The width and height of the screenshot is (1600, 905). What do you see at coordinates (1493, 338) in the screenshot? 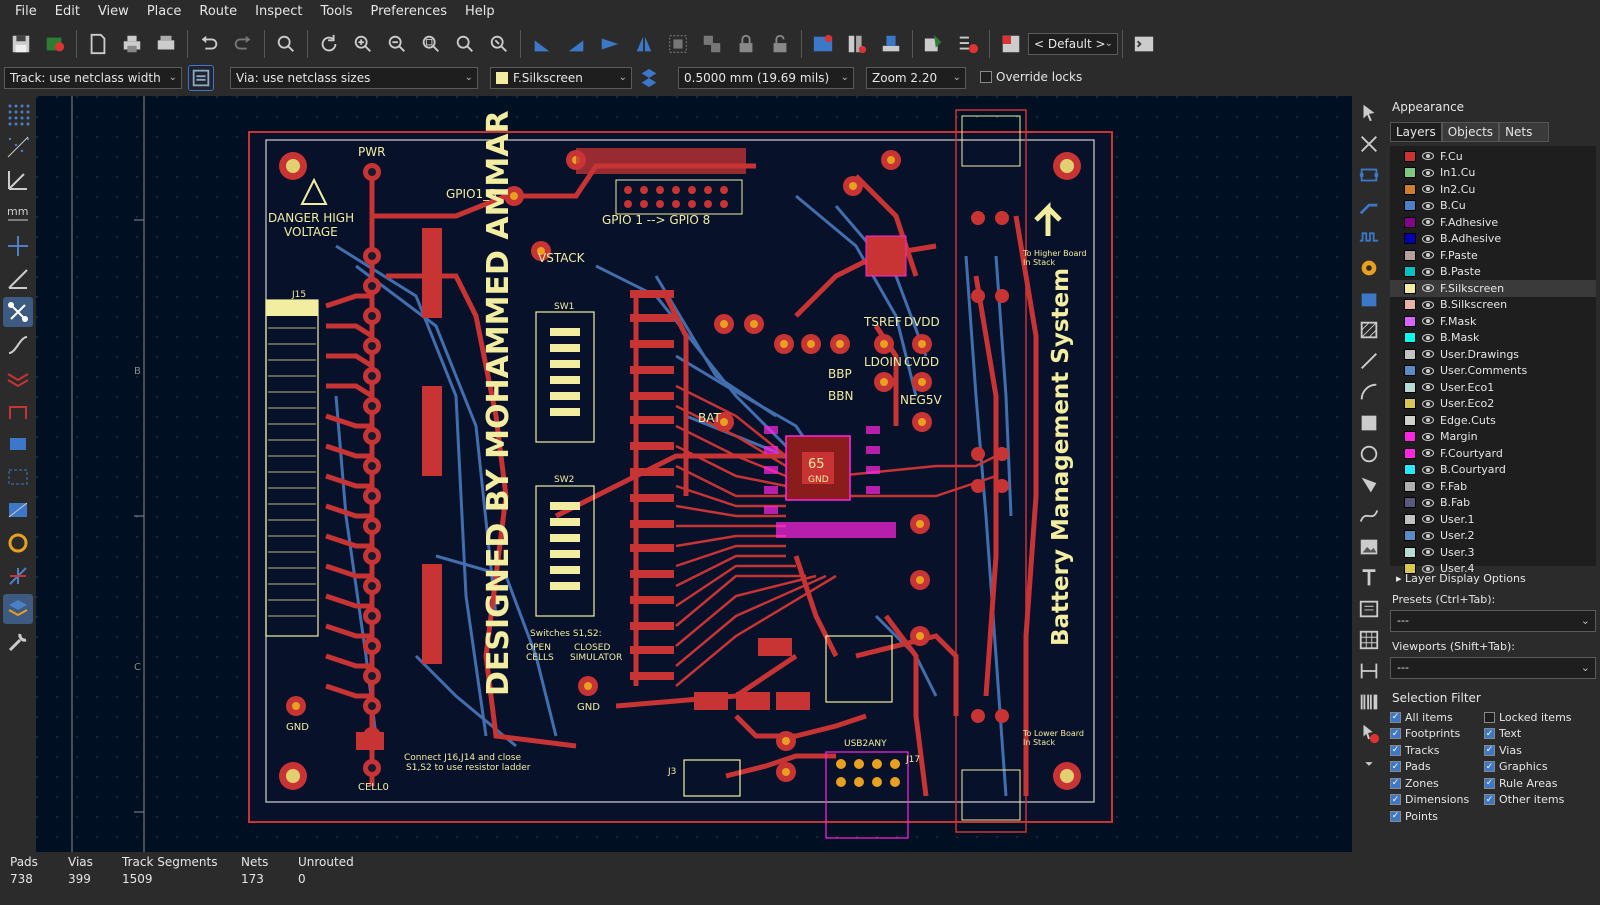
I see `layer-row: B.Mask` at bounding box center [1493, 338].